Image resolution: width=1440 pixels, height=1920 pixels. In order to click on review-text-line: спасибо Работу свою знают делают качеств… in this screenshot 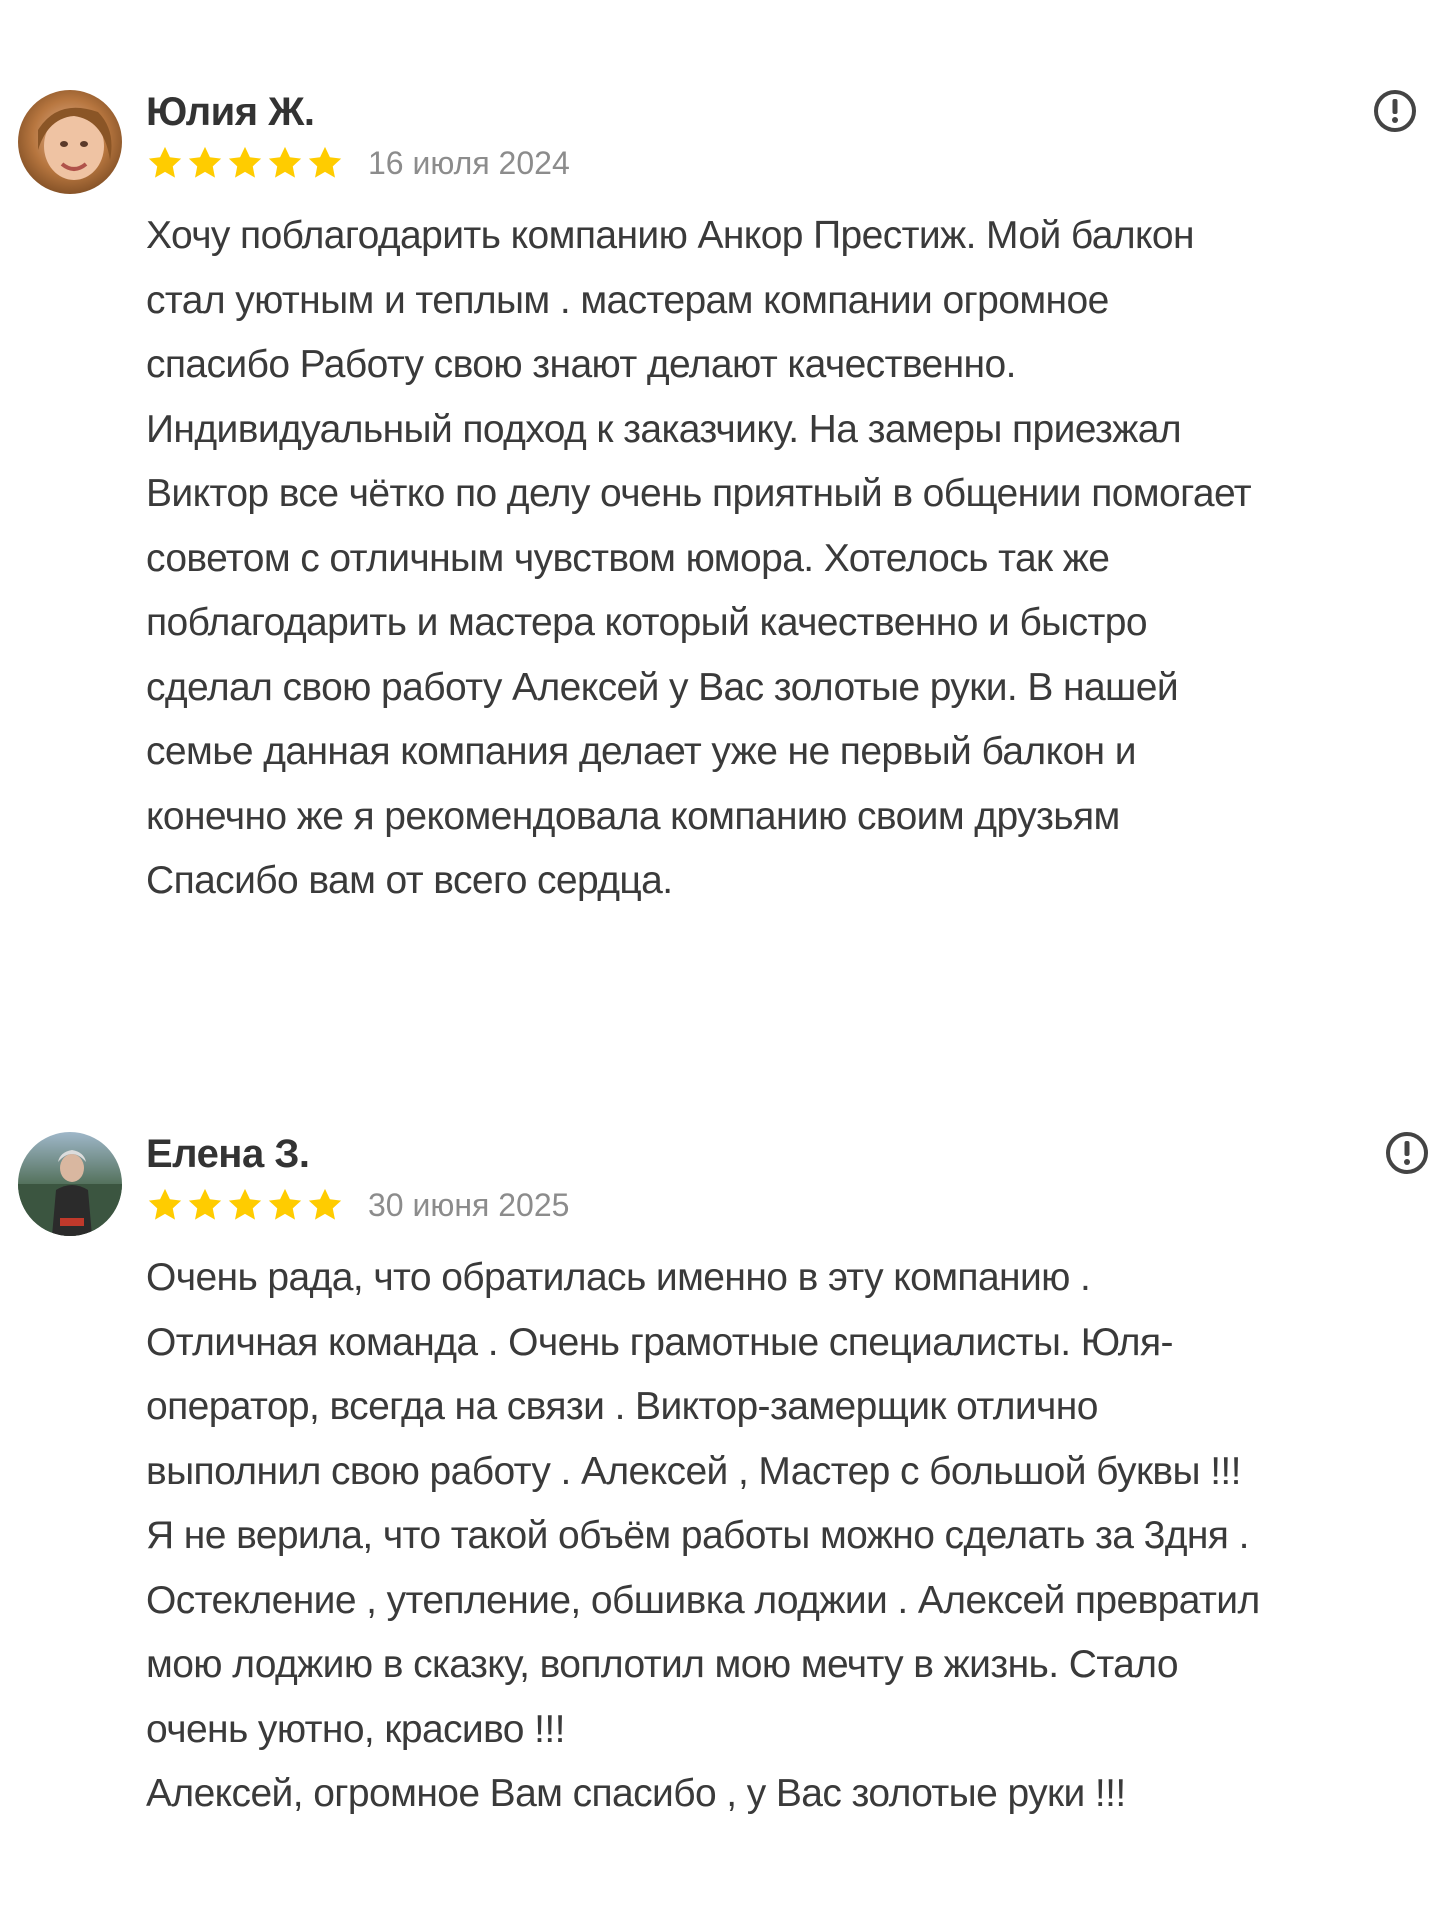, I will do `click(581, 364)`.